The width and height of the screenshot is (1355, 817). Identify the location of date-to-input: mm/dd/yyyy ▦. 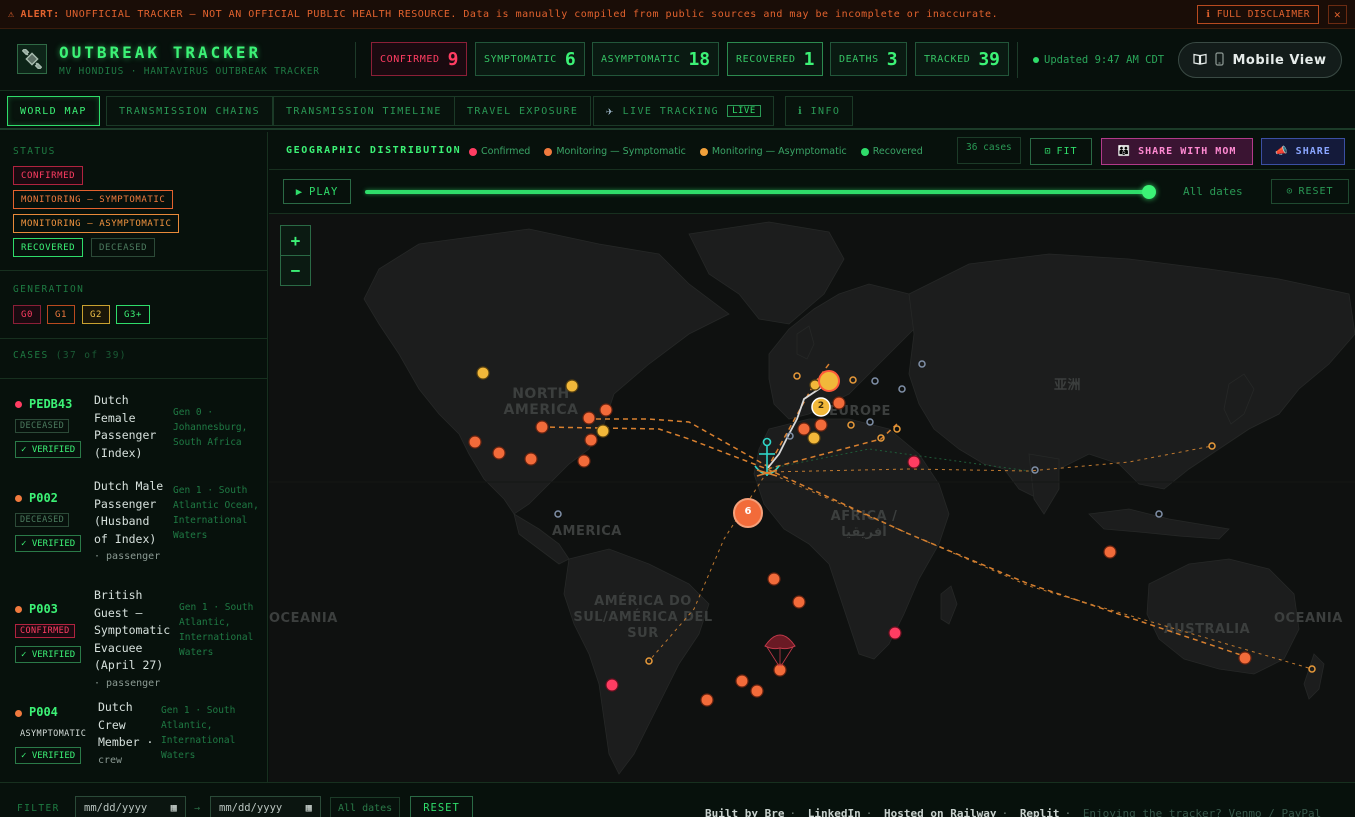
(265, 806).